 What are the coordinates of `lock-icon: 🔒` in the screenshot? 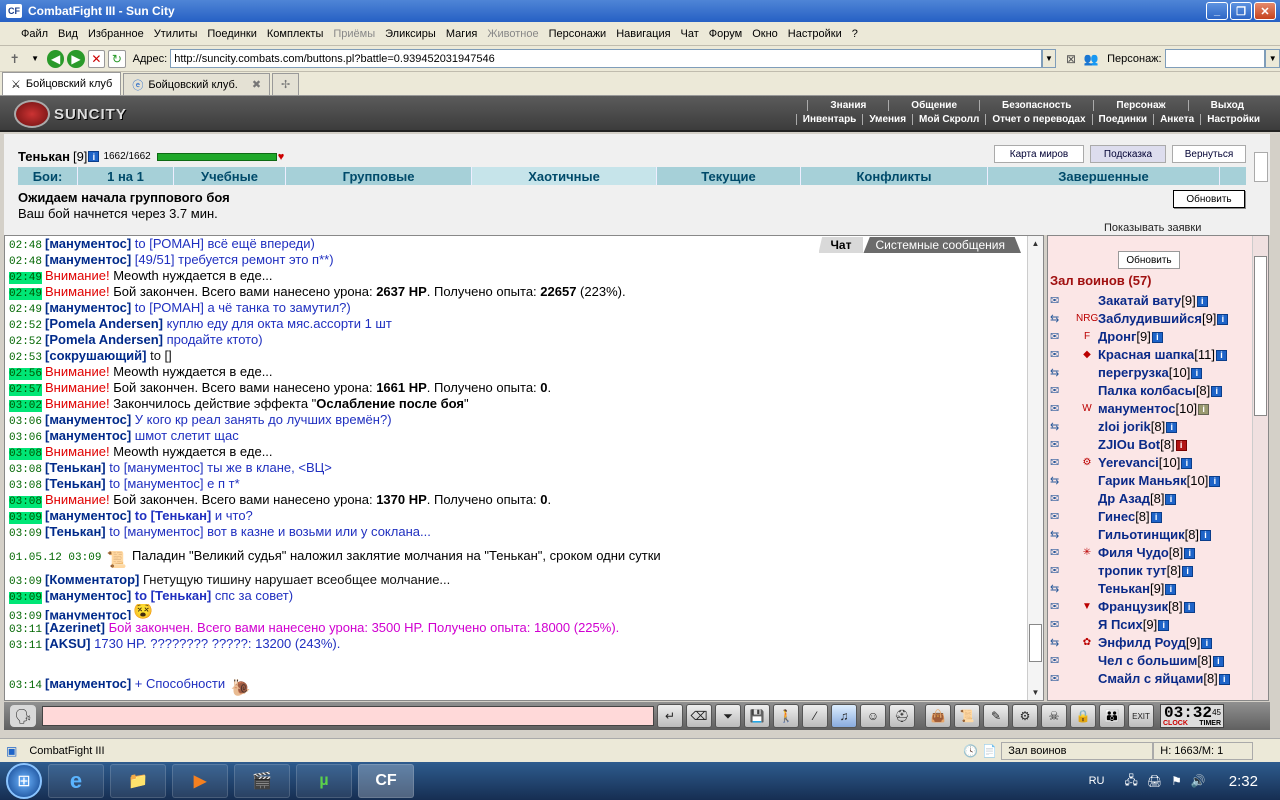 It's located at (1083, 716).